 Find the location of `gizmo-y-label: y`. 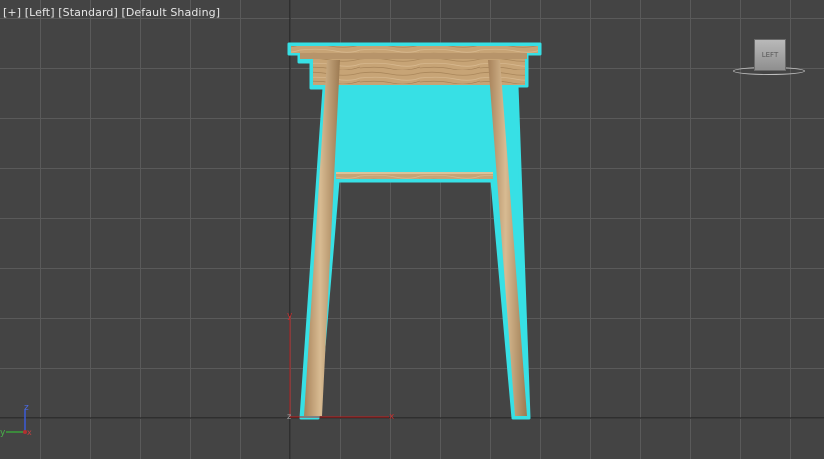

gizmo-y-label: y is located at coordinates (290, 316).